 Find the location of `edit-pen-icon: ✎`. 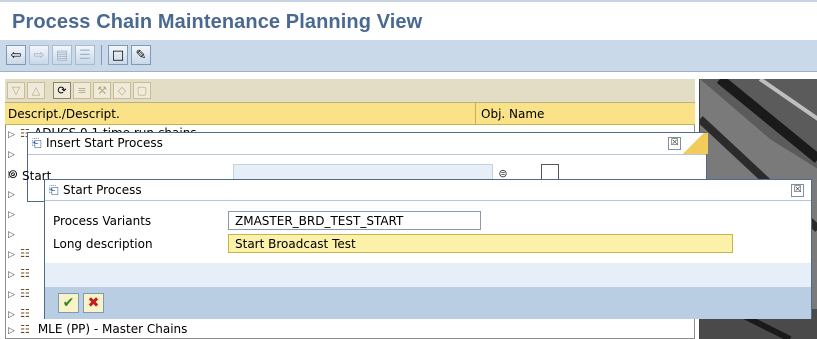

edit-pen-icon: ✎ is located at coordinates (141, 55).